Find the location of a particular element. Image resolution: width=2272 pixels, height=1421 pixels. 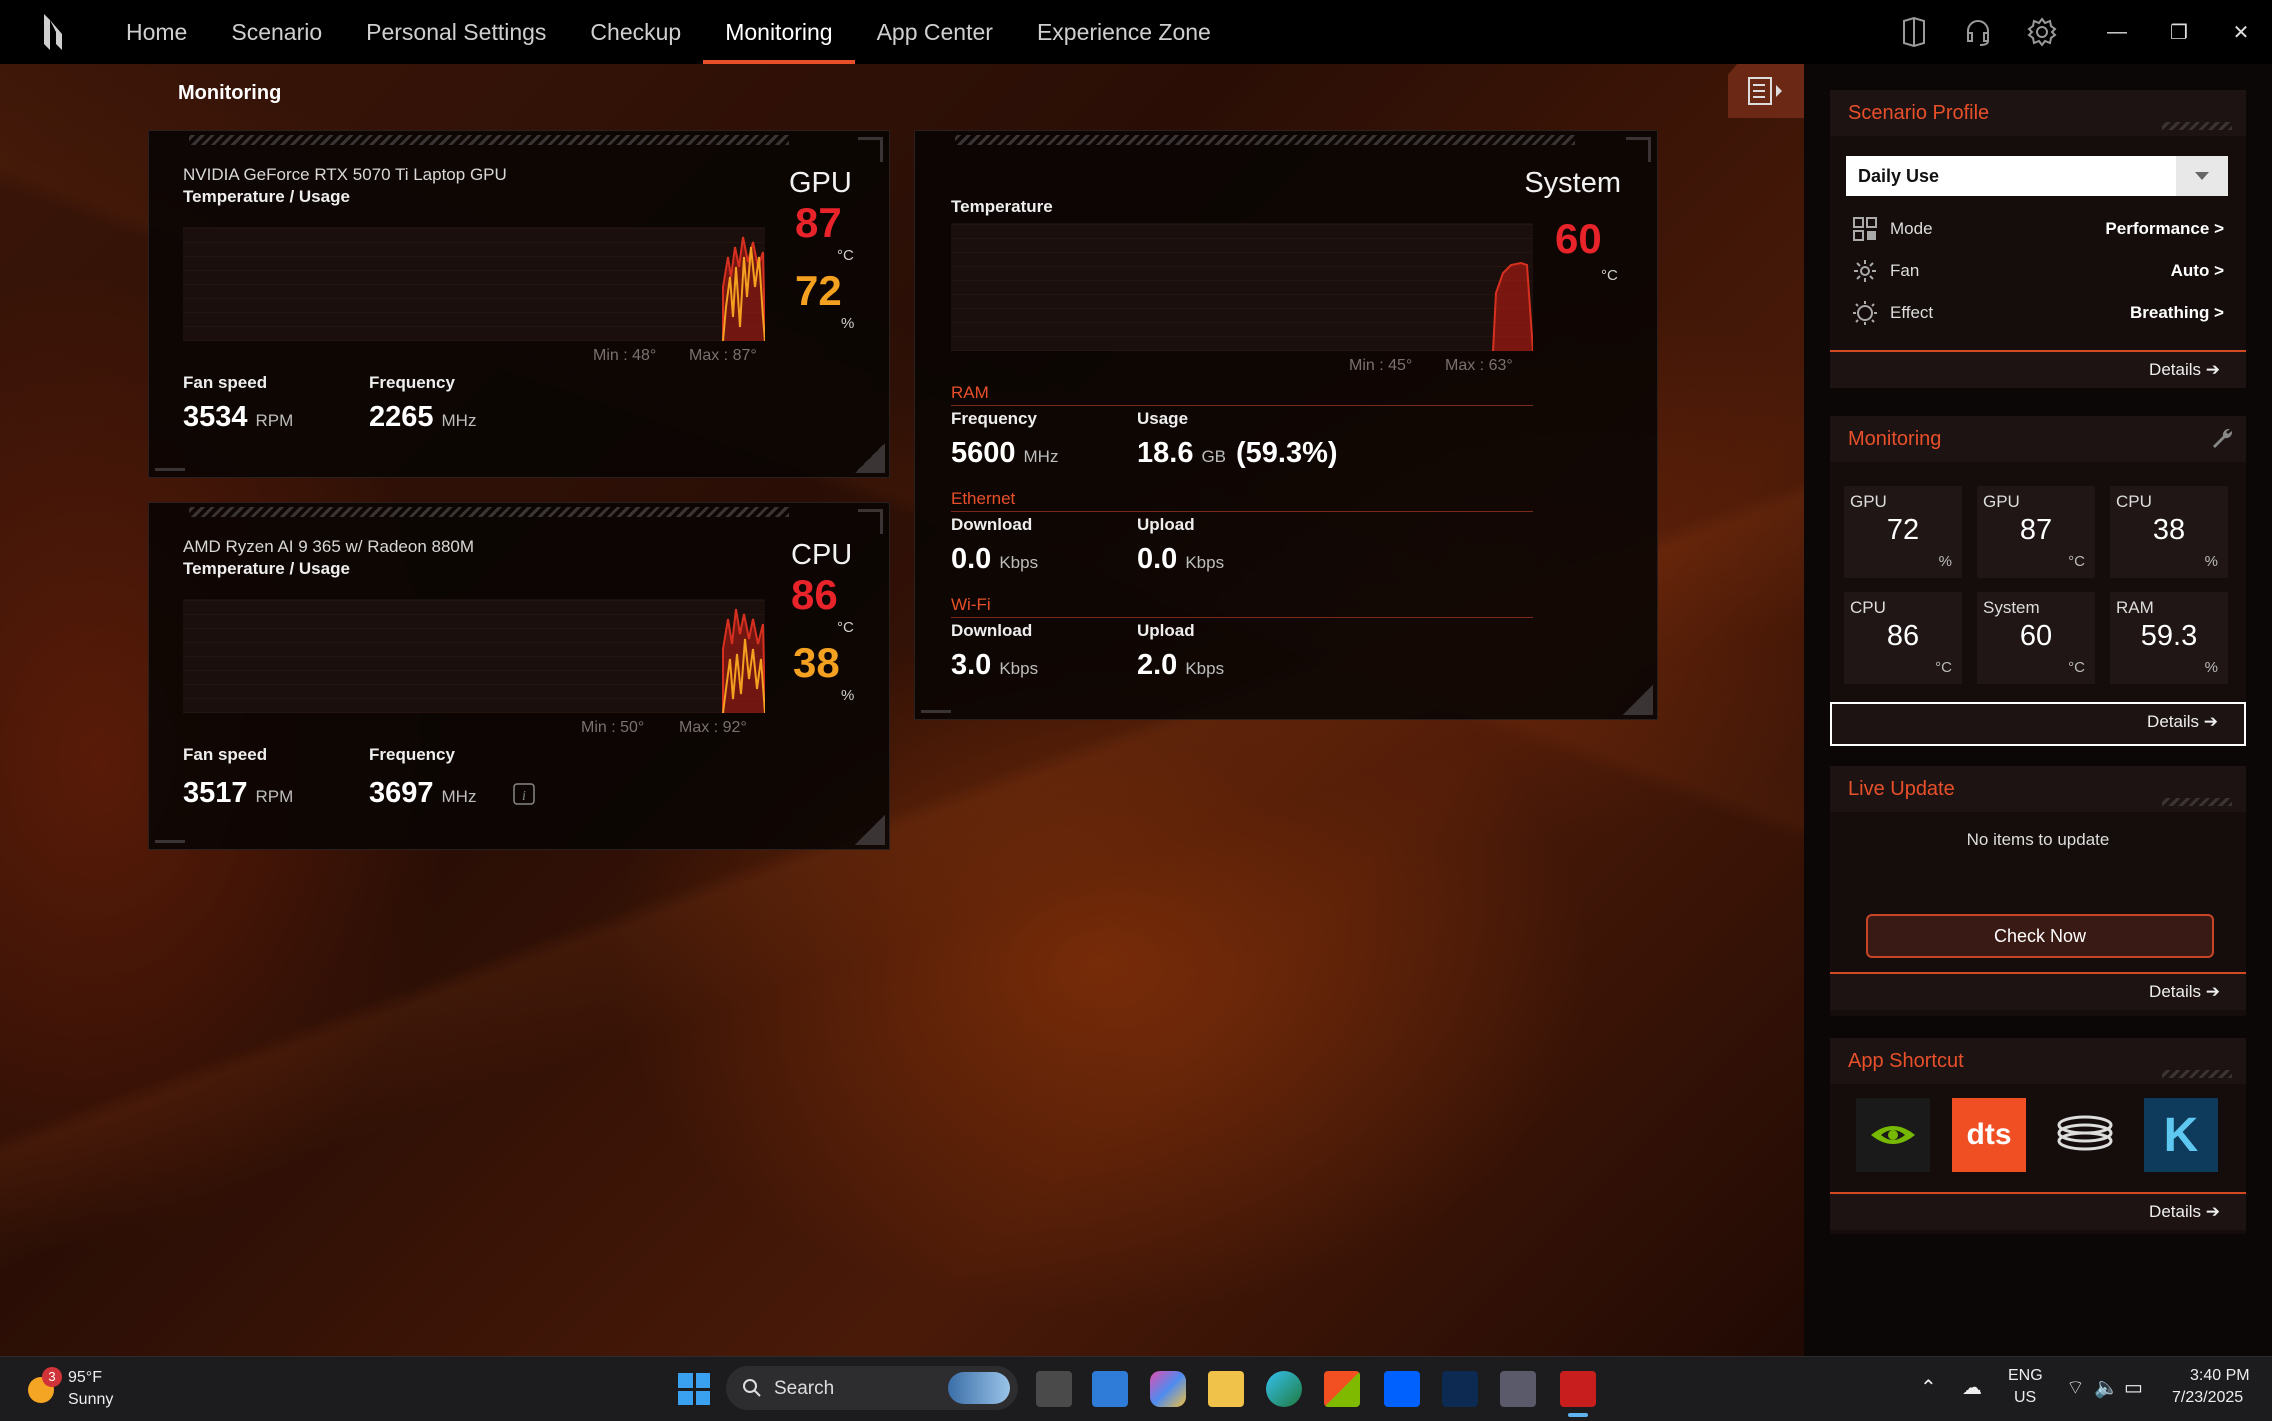

cpu-name: AMD Ryzen AI 9 365 w/ Radeon 880M is located at coordinates (329, 546).